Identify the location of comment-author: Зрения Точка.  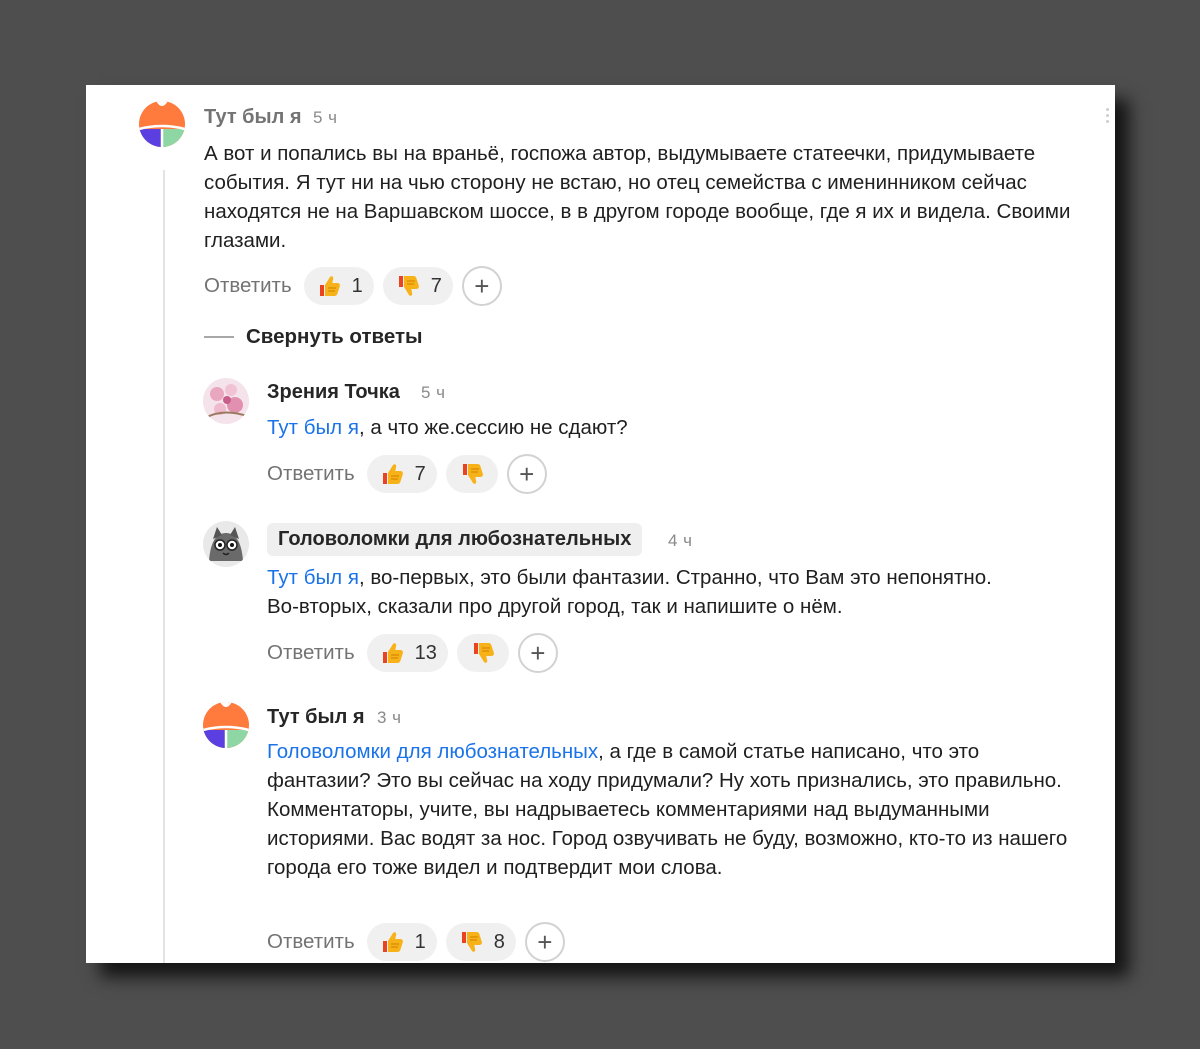
(333, 392).